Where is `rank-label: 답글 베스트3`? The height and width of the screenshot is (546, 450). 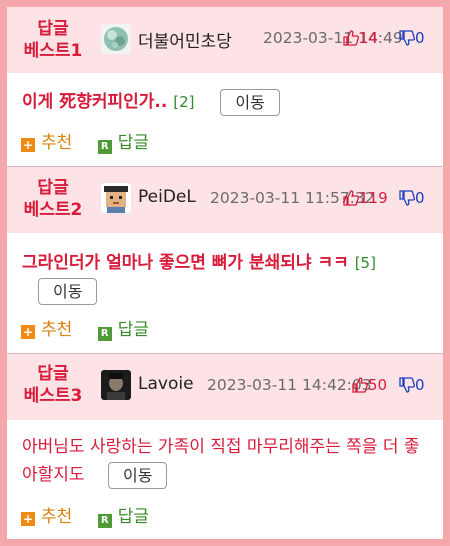 rank-label: 답글 베스트3 is located at coordinates (53, 385).